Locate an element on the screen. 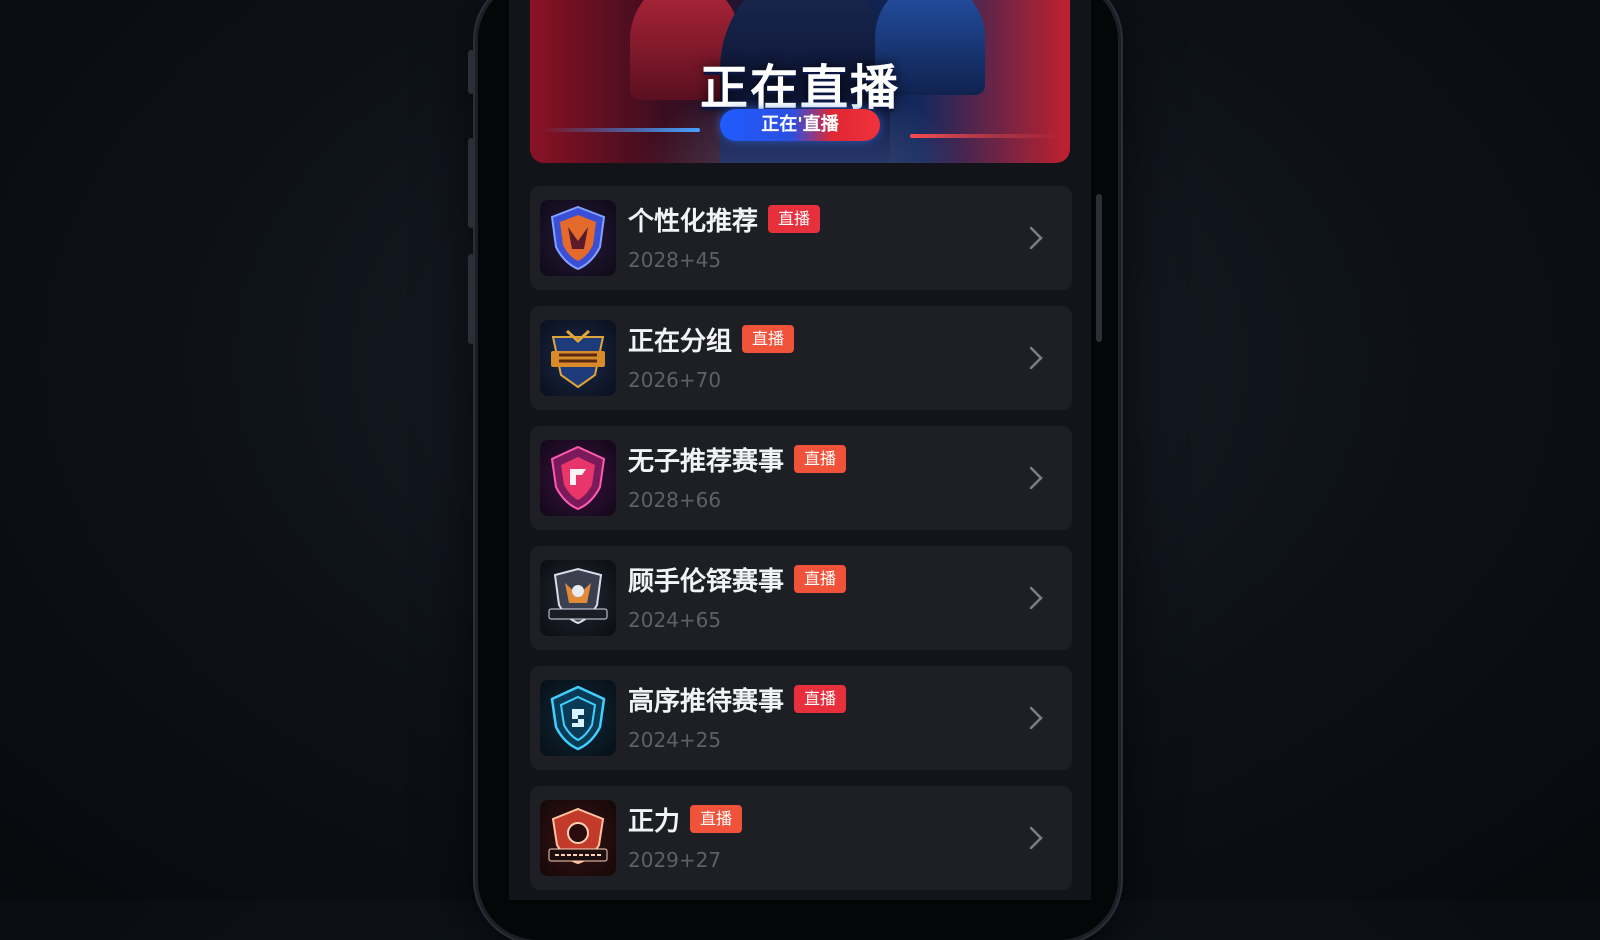 The height and width of the screenshot is (940, 1600). event-subtitle: 2024+65 is located at coordinates (675, 620).